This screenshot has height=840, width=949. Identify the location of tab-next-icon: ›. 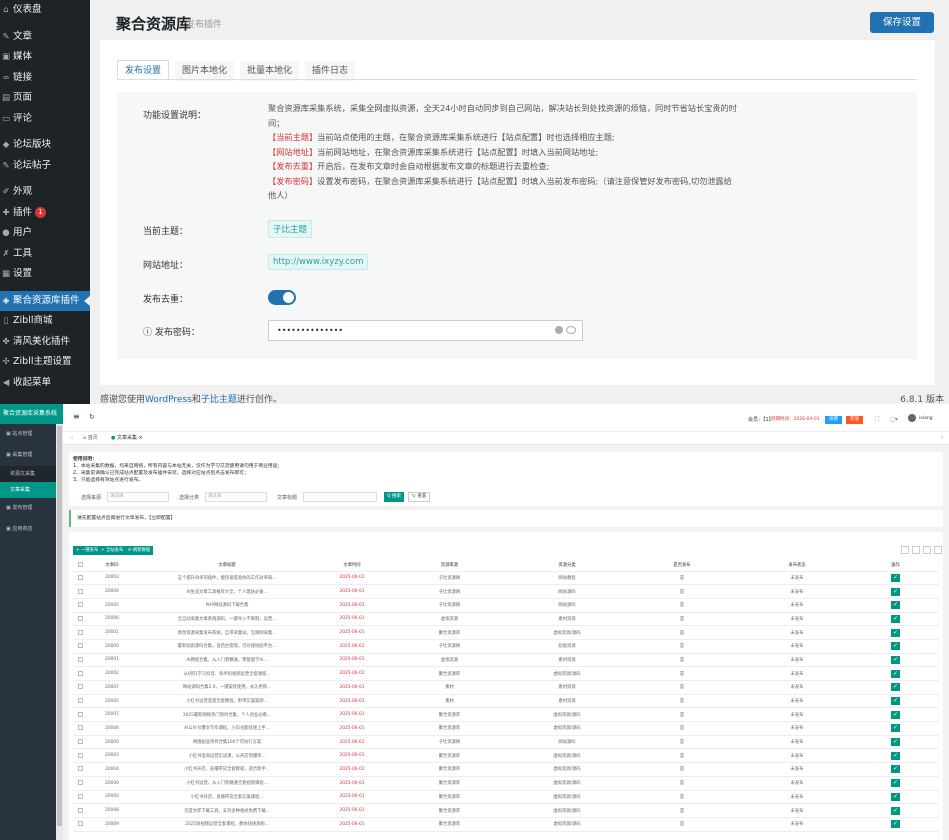
(942, 438).